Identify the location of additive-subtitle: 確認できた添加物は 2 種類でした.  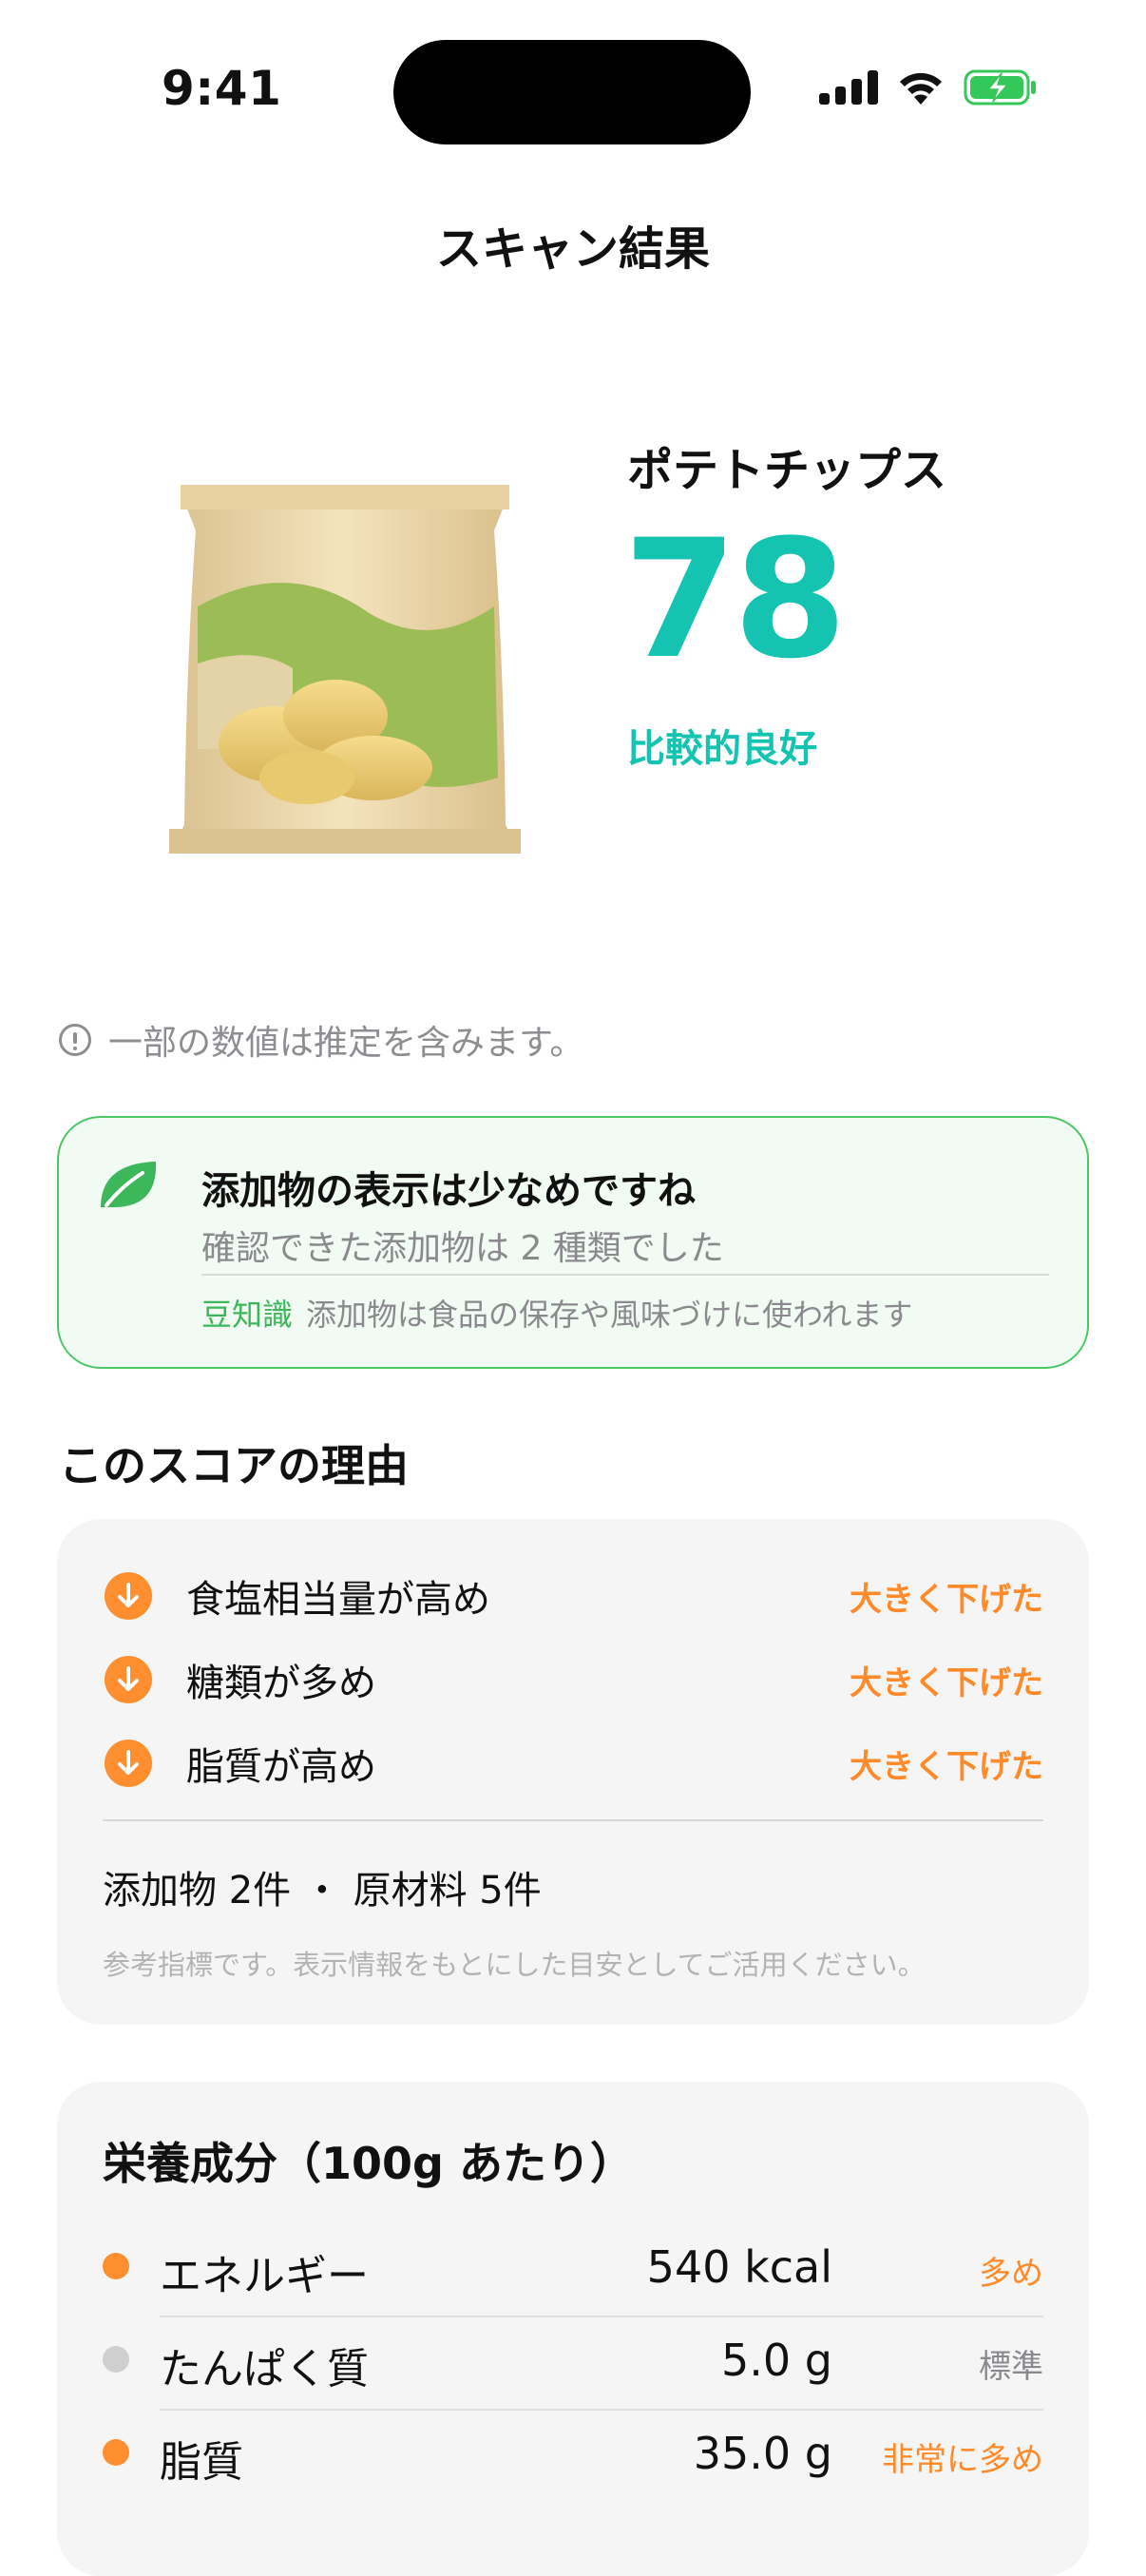
(462, 1248).